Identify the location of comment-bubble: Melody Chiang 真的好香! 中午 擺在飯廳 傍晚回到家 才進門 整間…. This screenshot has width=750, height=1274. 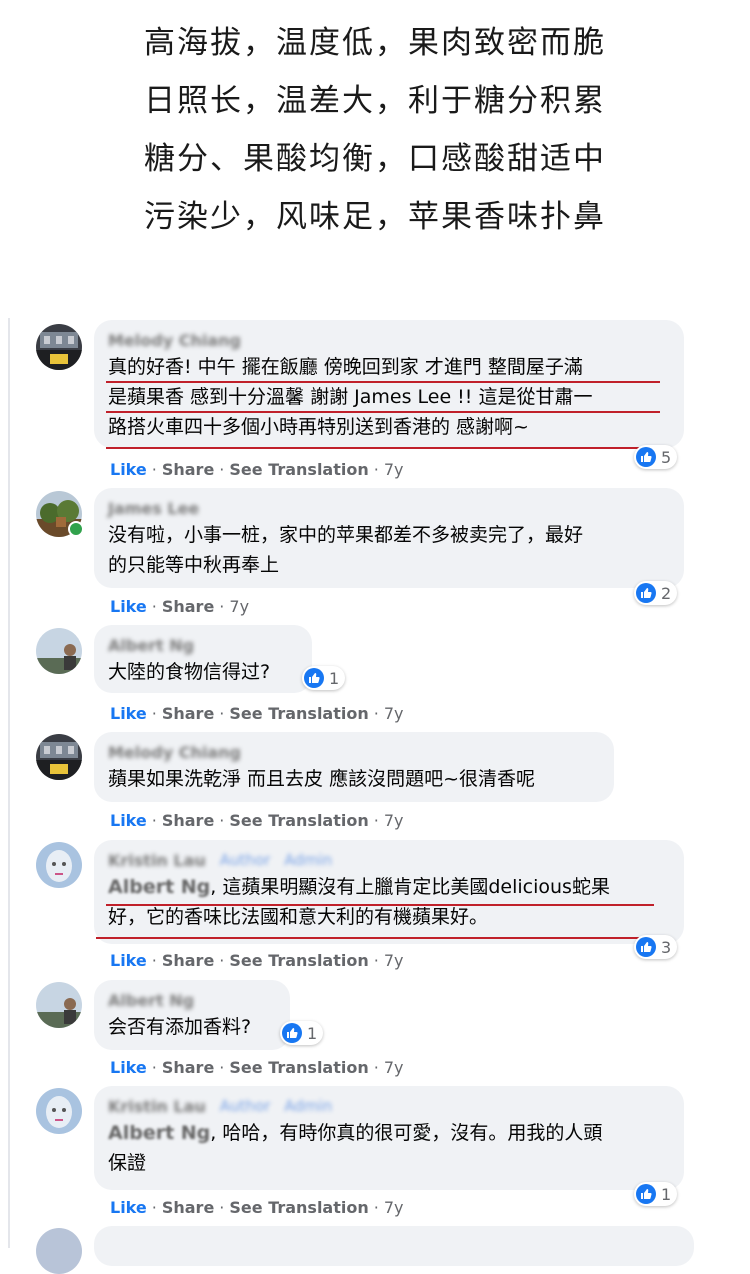
(389, 384).